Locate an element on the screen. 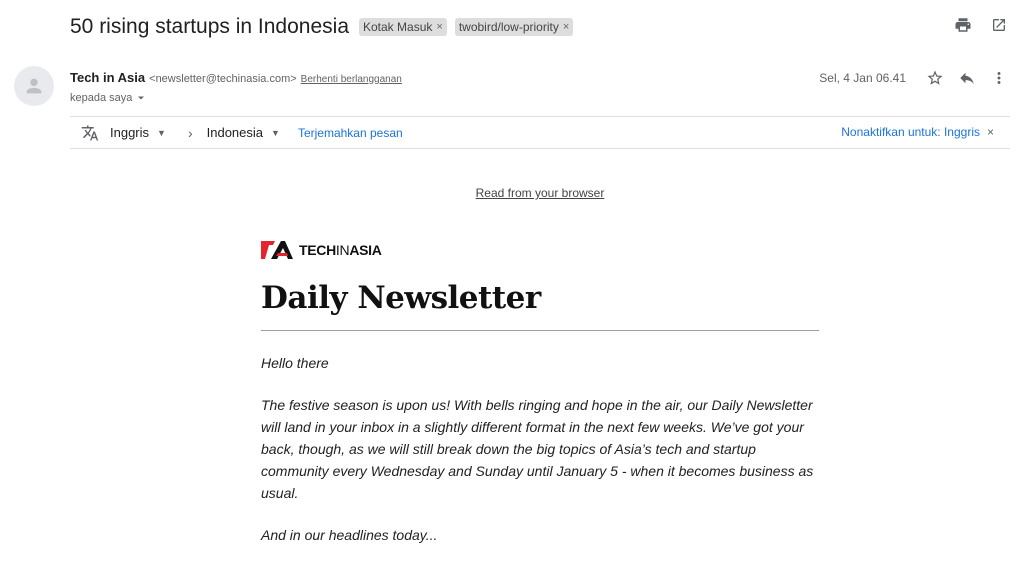  techinasia-logo-text: TECHINASIA is located at coordinates (340, 250).